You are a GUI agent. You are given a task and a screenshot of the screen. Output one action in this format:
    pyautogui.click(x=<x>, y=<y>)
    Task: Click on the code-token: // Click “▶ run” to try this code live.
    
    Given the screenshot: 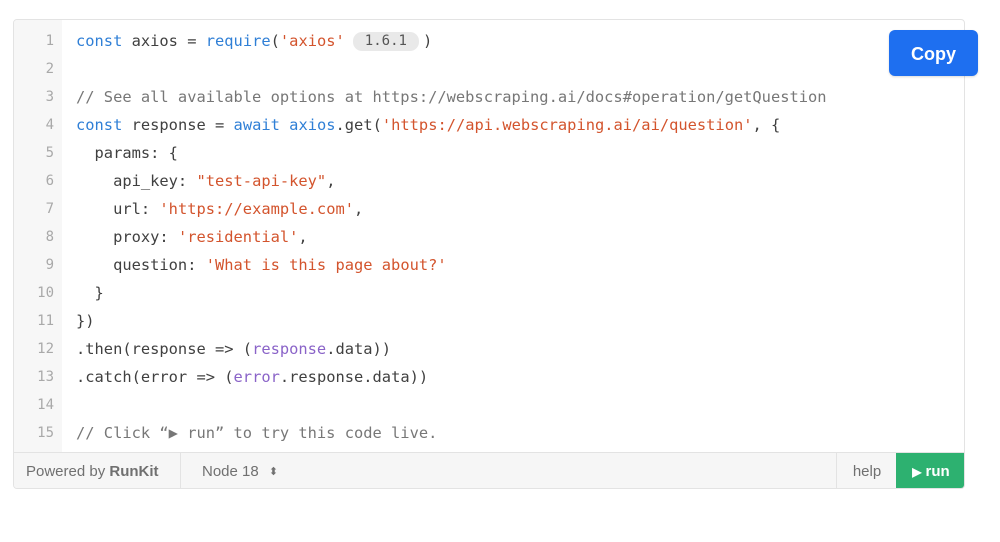 What is the action you would take?
    pyautogui.click(x=257, y=433)
    